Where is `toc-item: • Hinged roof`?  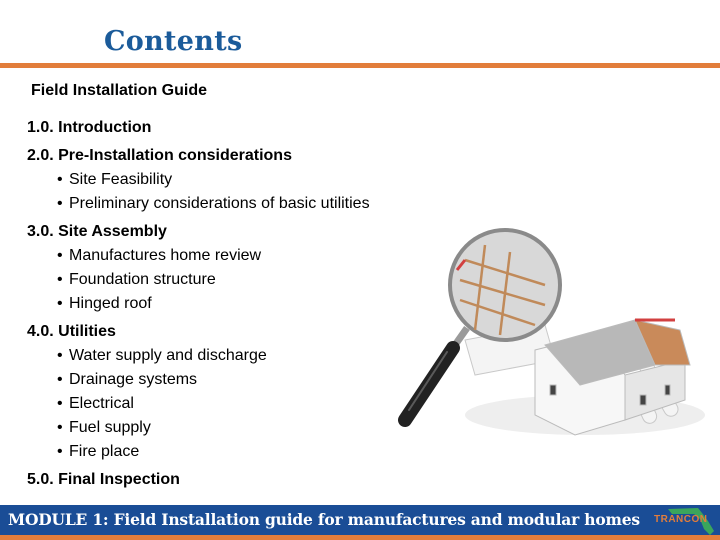
toc-item: • Hinged roof is located at coordinates (198, 304).